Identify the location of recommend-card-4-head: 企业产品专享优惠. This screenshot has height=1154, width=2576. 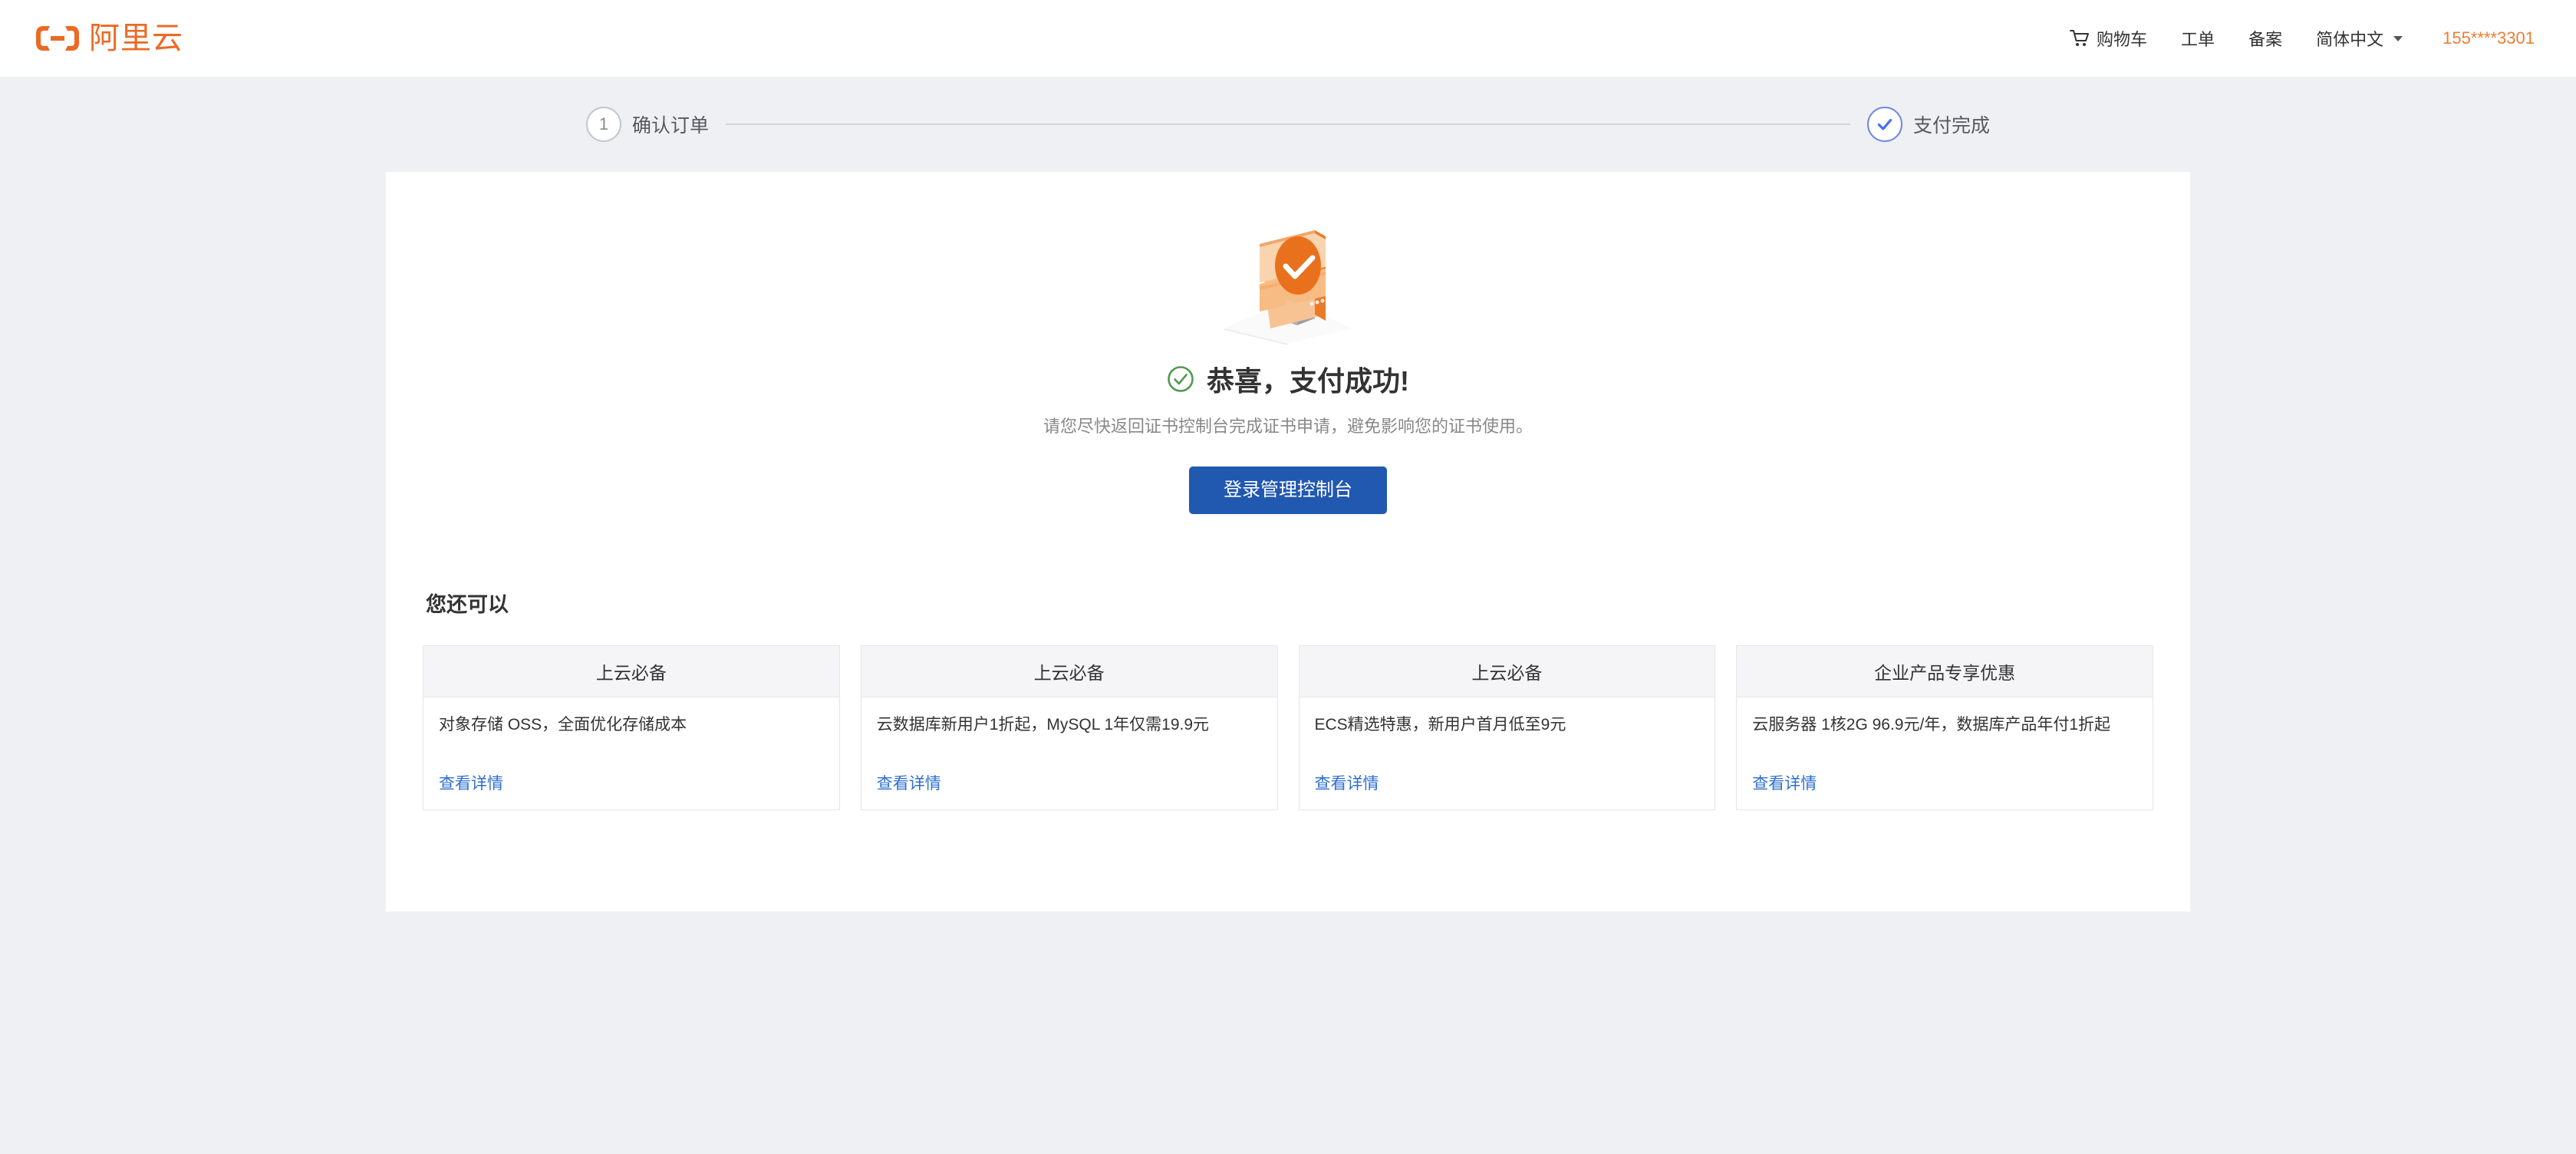
(1945, 671).